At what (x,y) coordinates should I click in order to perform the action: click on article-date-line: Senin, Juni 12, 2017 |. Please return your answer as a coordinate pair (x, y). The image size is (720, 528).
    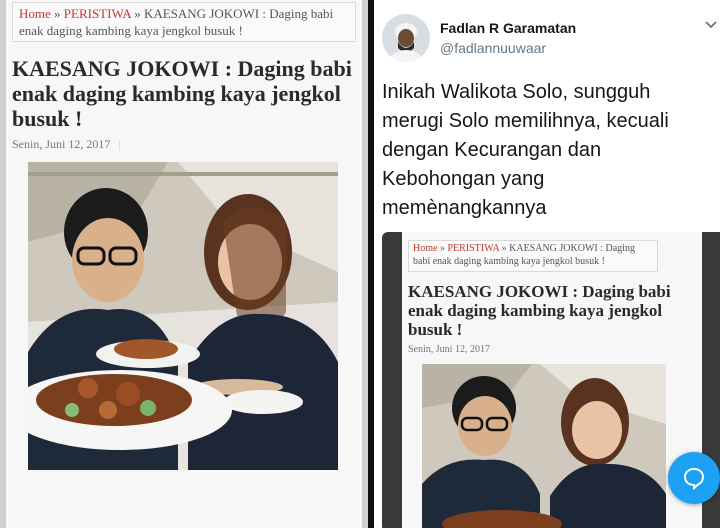
    Looking at the image, I should click on (66, 144).